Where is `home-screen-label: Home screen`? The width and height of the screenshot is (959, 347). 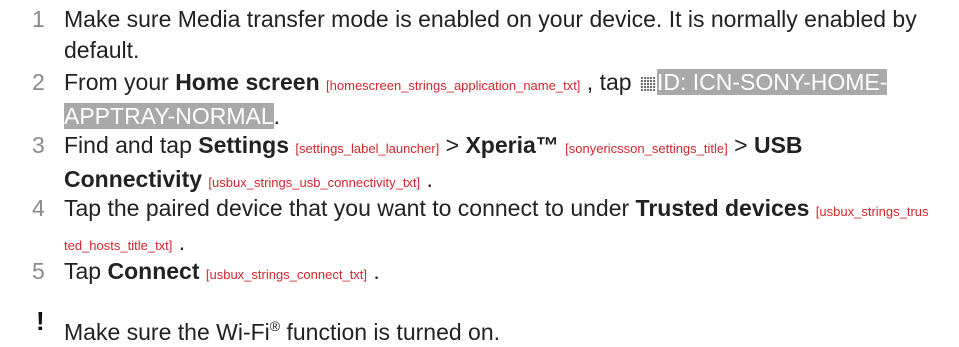
home-screen-label: Home screen is located at coordinates (247, 82).